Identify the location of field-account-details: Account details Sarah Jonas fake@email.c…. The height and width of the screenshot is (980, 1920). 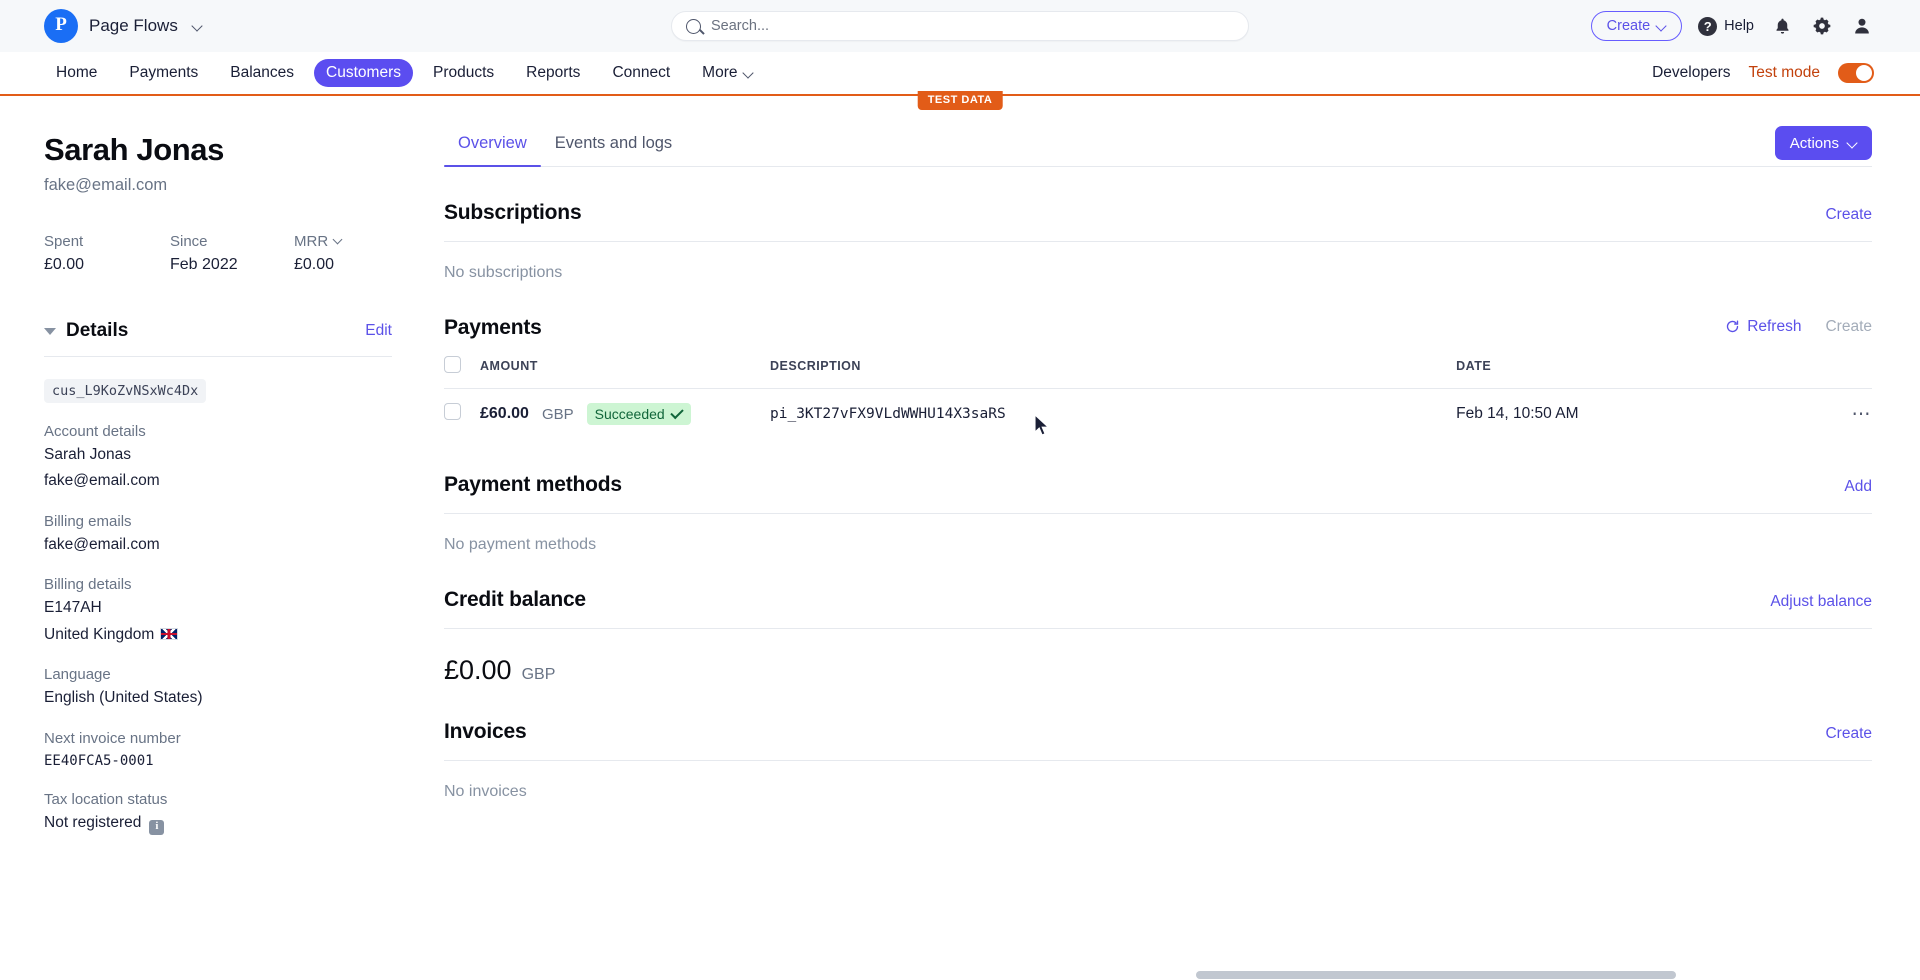
(218, 458).